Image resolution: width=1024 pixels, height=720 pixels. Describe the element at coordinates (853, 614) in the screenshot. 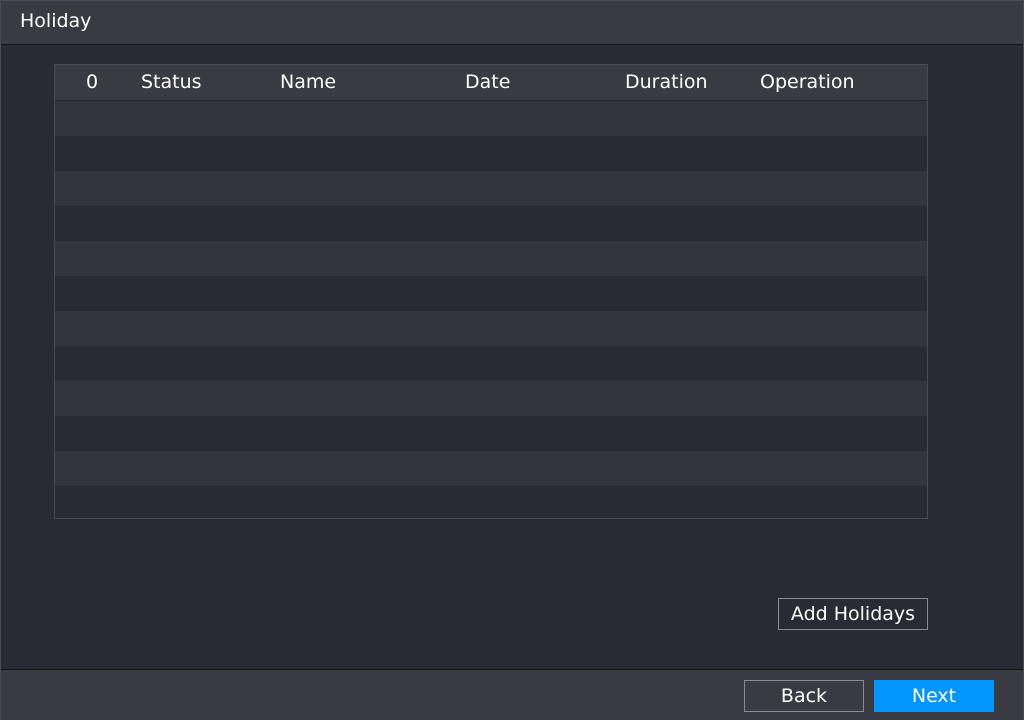

I see `add-holidays-button: Add Holidays` at that location.